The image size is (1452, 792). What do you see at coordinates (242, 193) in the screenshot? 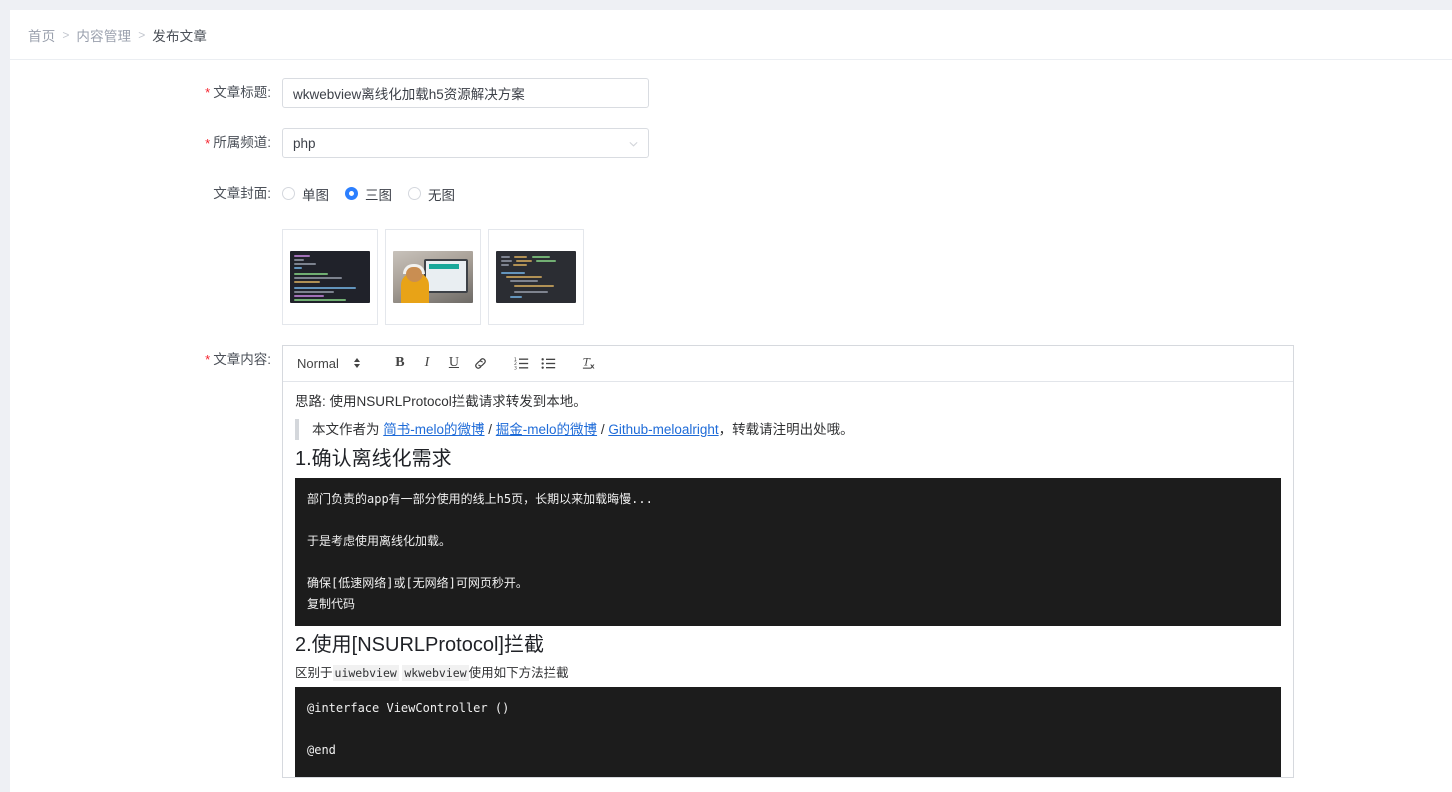
I see `cover-type-label: 文章封面:` at bounding box center [242, 193].